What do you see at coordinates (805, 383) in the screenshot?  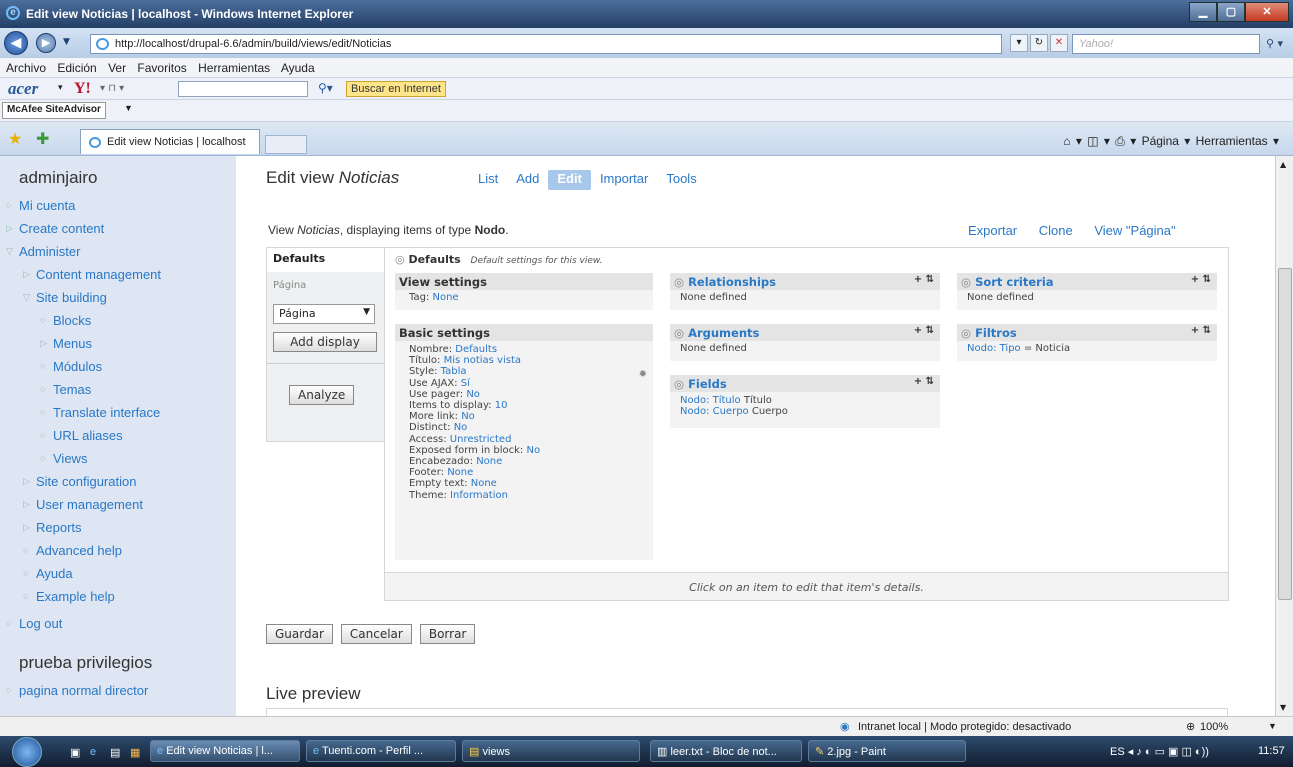 I see `fields-header: ◎ Fields + ⇅` at bounding box center [805, 383].